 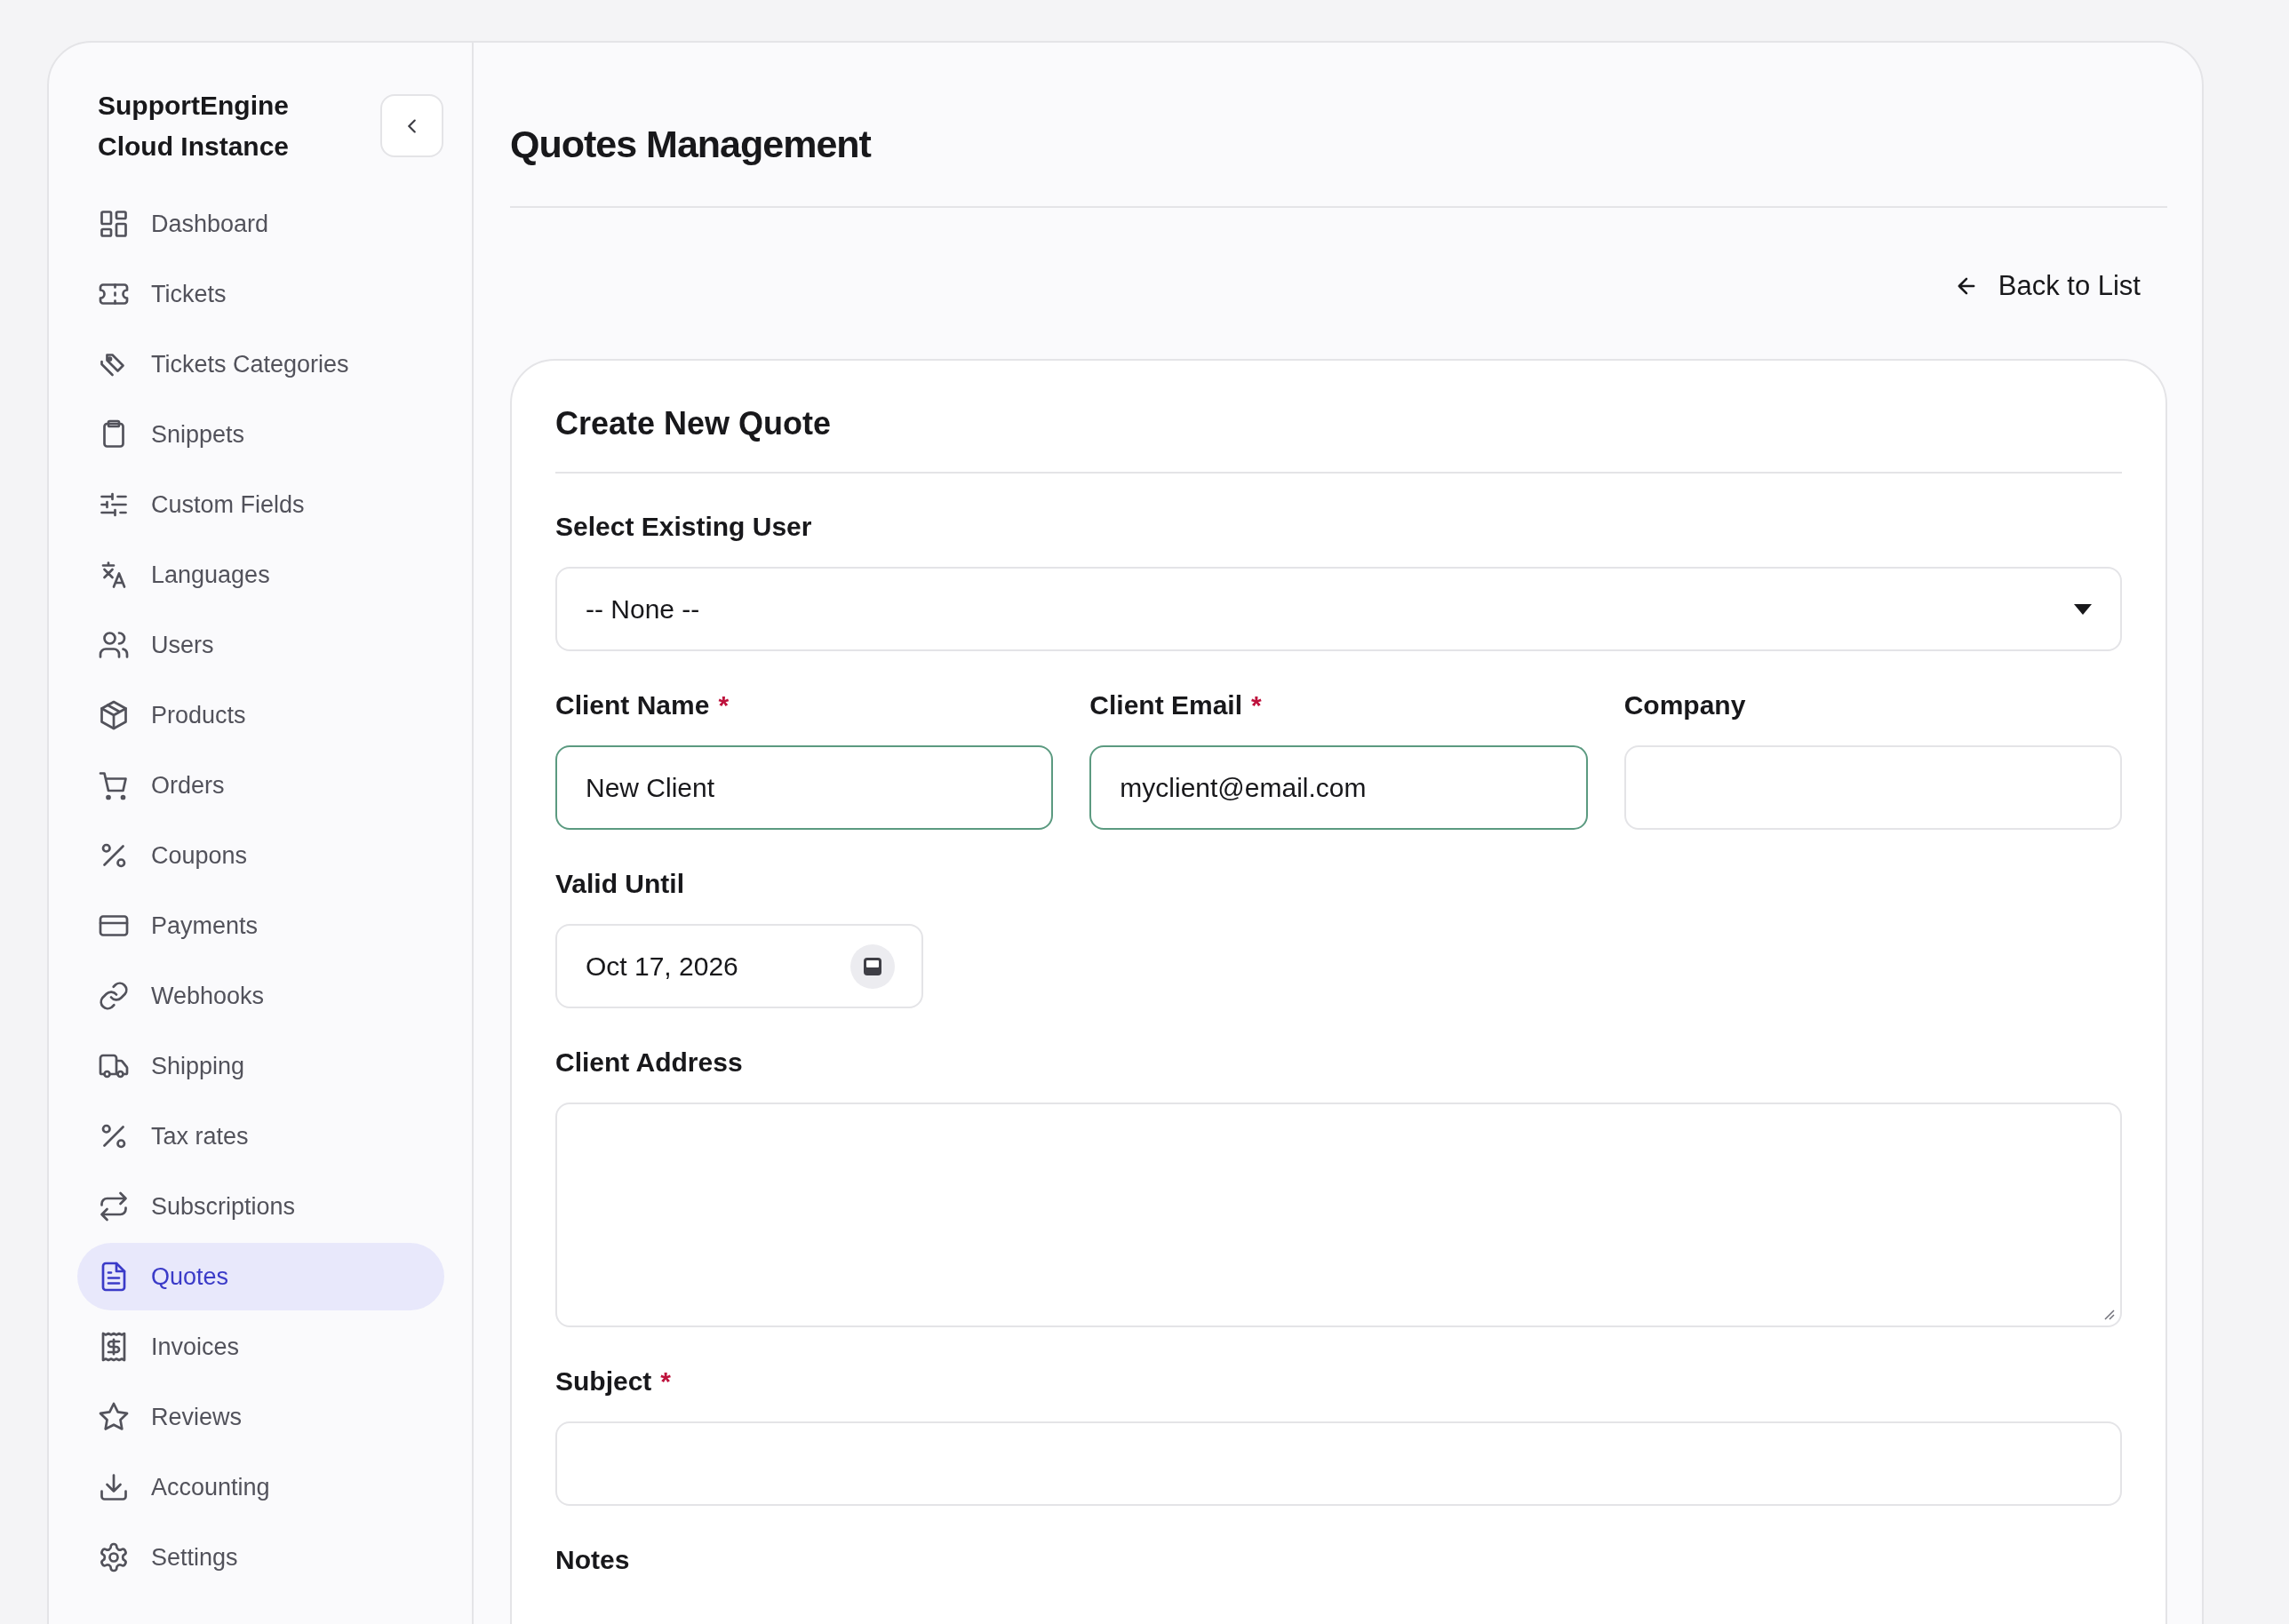 I want to click on repeat-icon, so click(x=114, y=1206).